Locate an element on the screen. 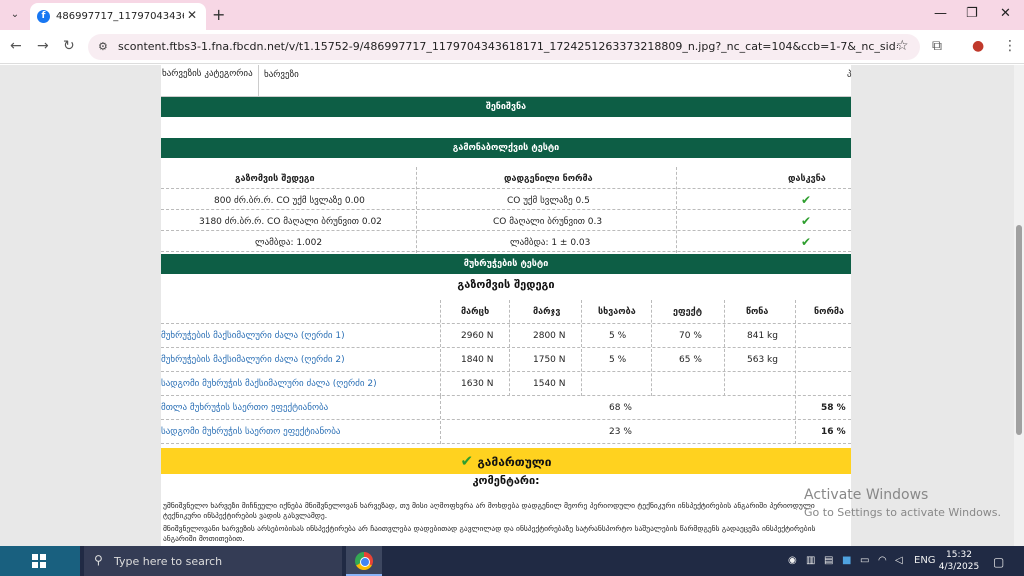 The image size is (1024, 576). page-scrollbar is located at coordinates (1019, 305).